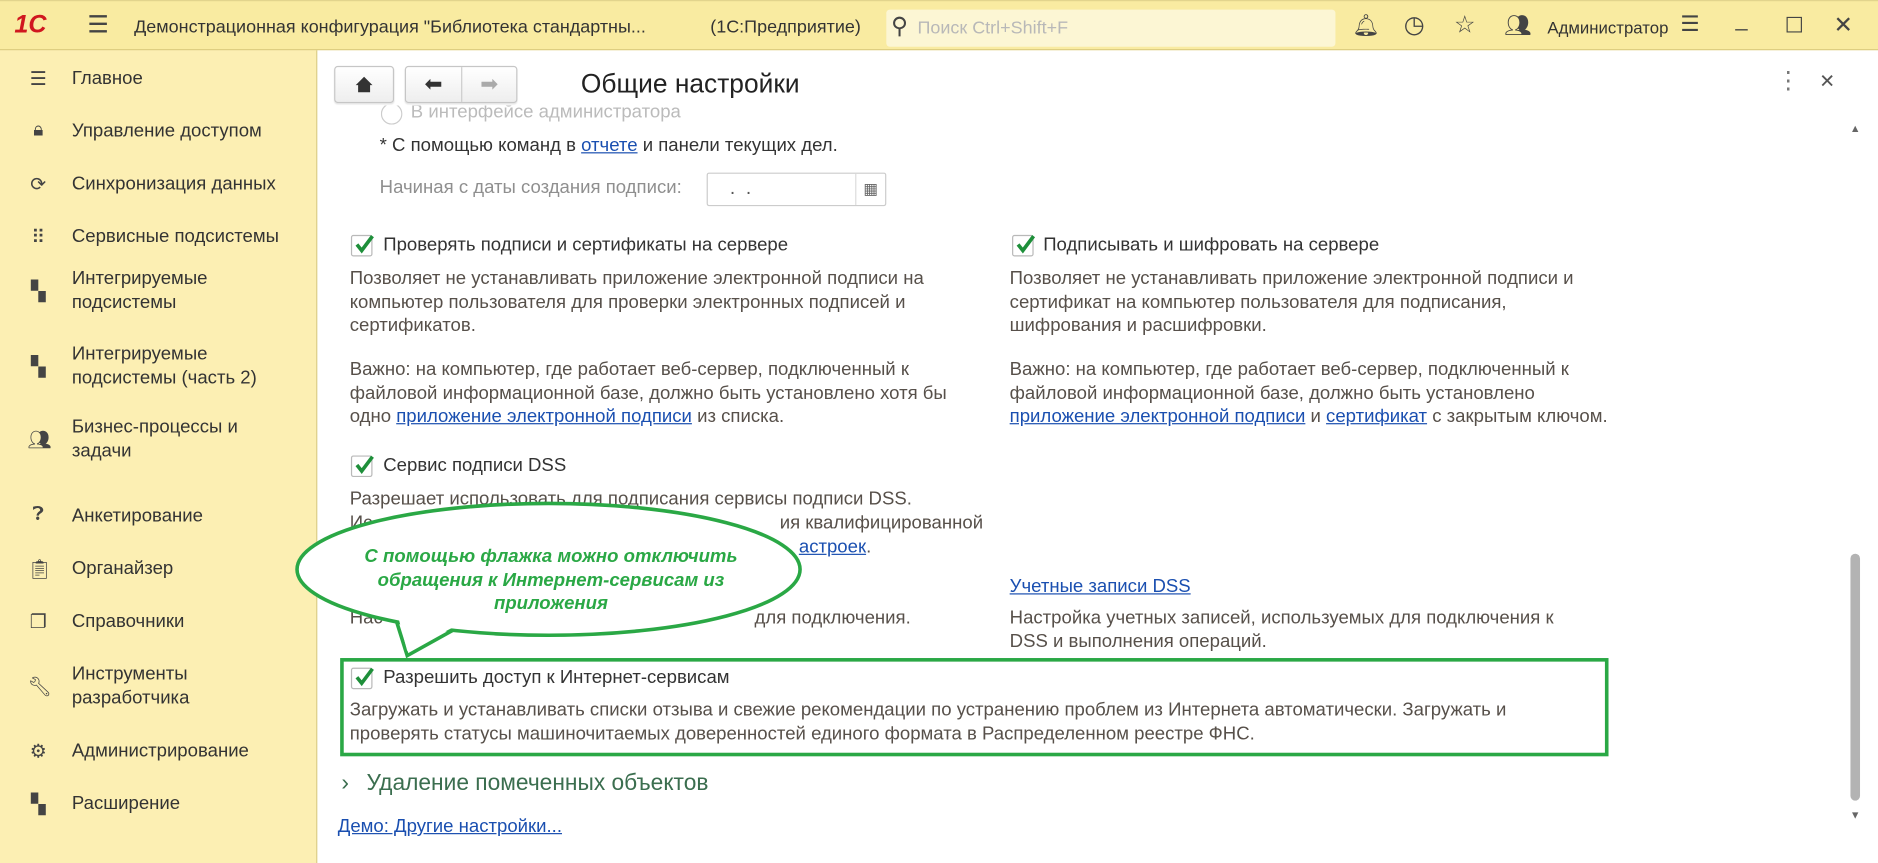 This screenshot has height=863, width=1878. What do you see at coordinates (137, 516) in the screenshot?
I see `sidebar-item-label: Анкетирование` at bounding box center [137, 516].